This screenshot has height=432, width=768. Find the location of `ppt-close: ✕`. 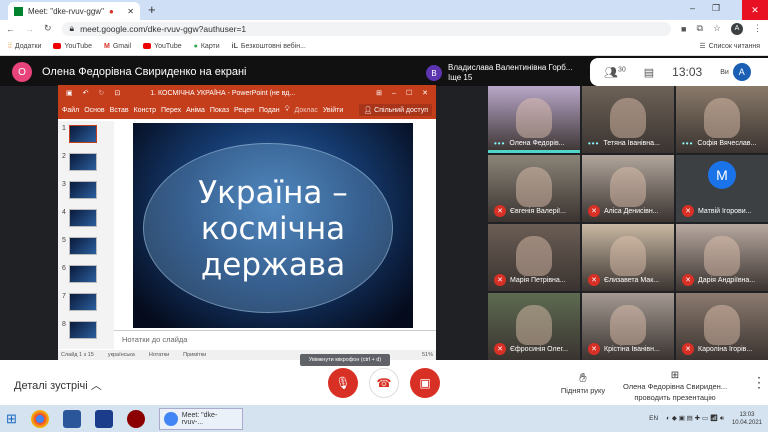

ppt-close: ✕ is located at coordinates (425, 93).